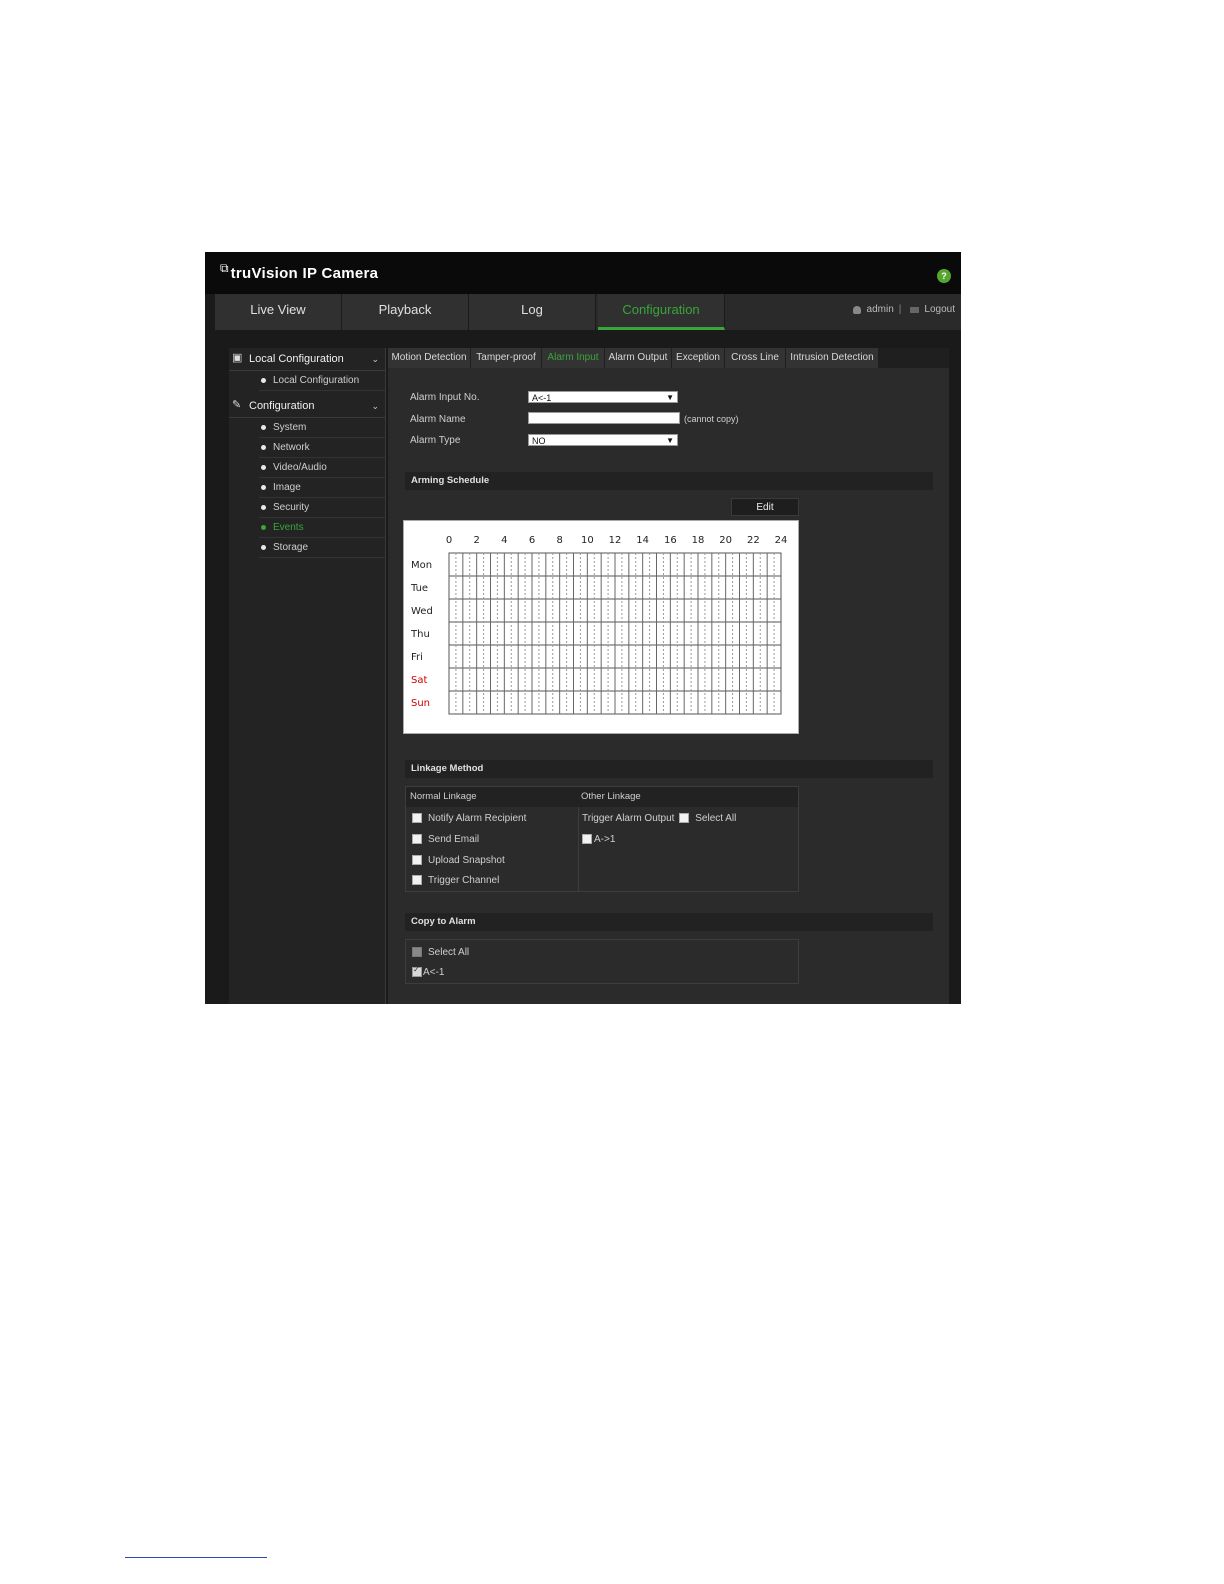  I want to click on alarm-output-option: A->1, so click(598, 839).